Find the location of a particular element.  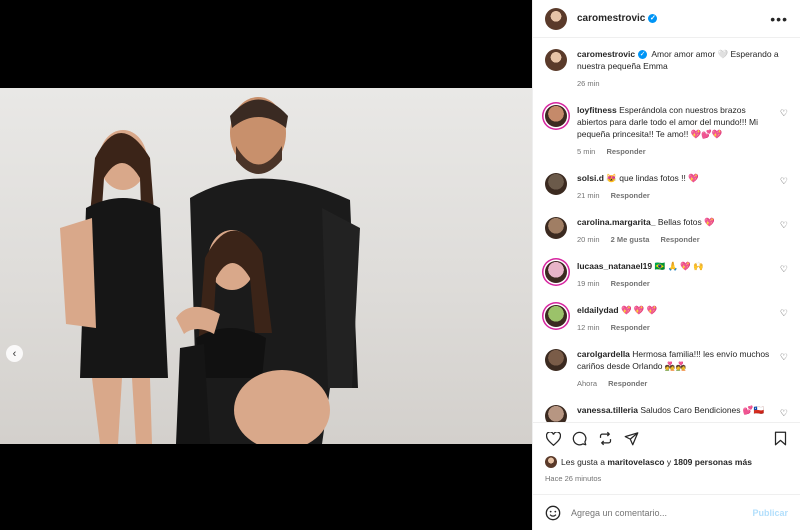

save-button is located at coordinates (780, 439).